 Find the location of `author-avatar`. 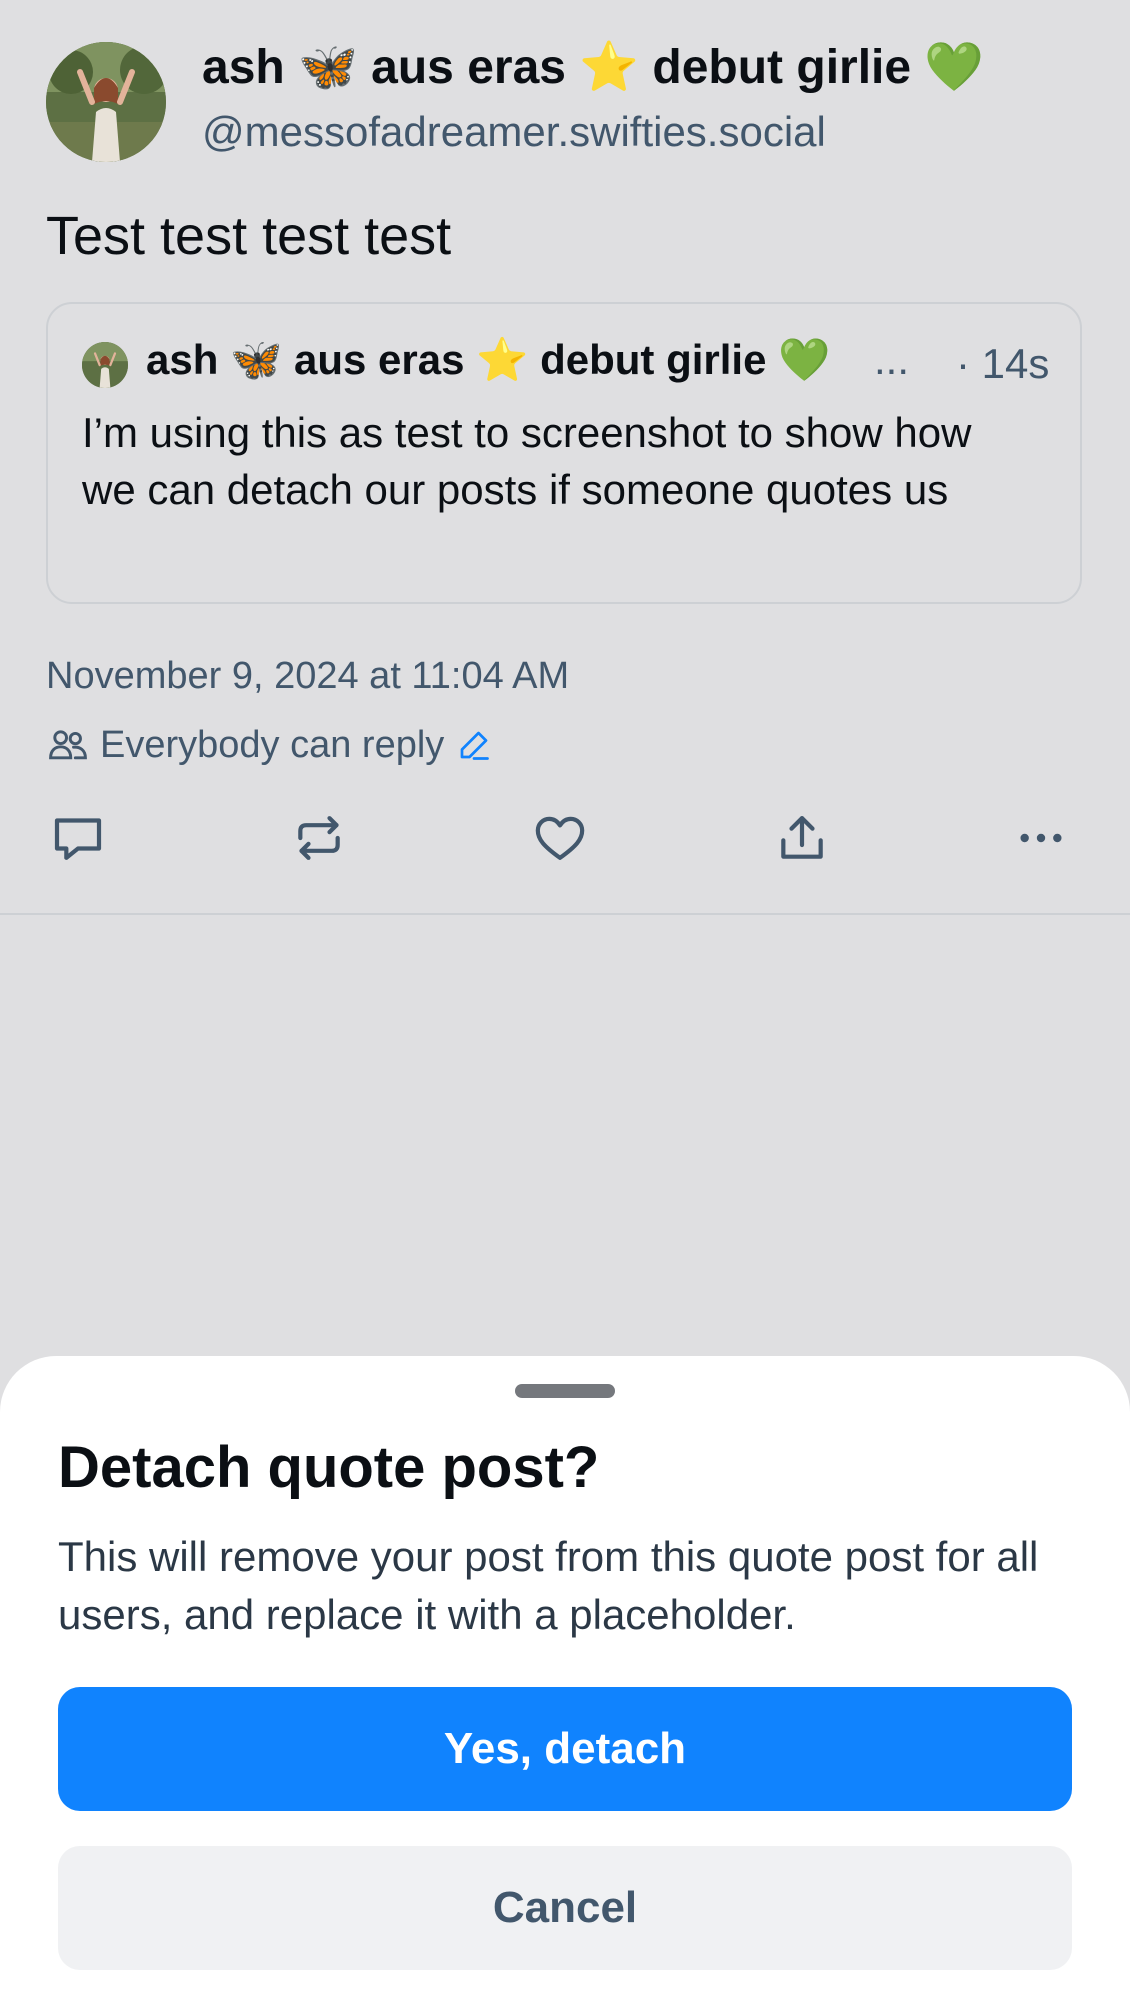

author-avatar is located at coordinates (106, 102).